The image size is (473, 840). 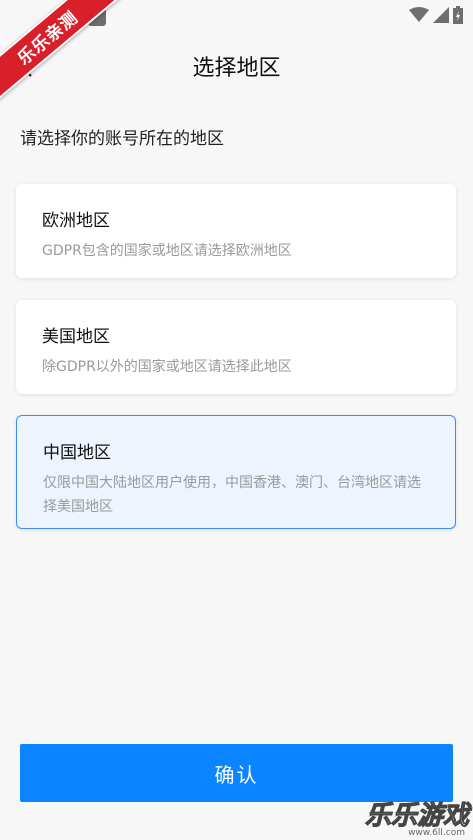 I want to click on watermark-url: www.6ll.com, so click(x=436, y=833).